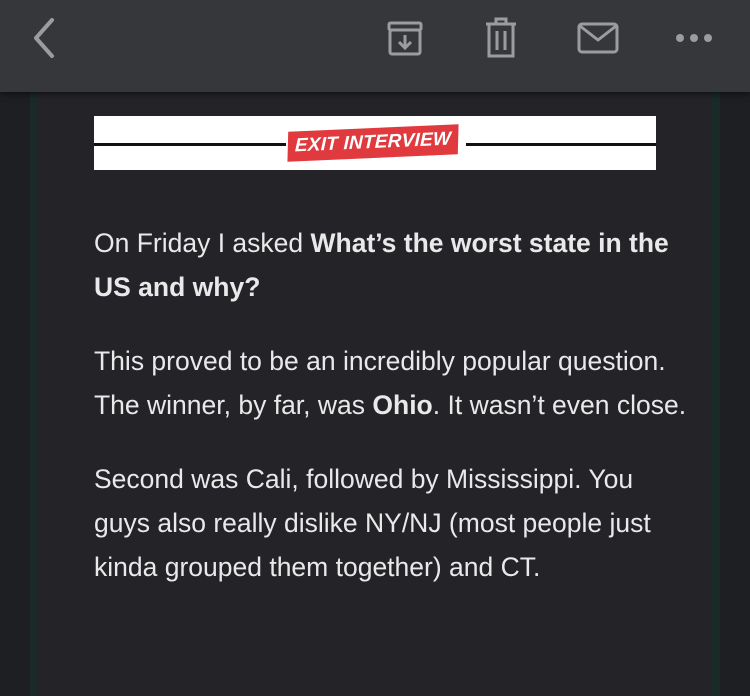 The height and width of the screenshot is (696, 750). Describe the element at coordinates (375, 46) in the screenshot. I see `email-toolbar` at that location.